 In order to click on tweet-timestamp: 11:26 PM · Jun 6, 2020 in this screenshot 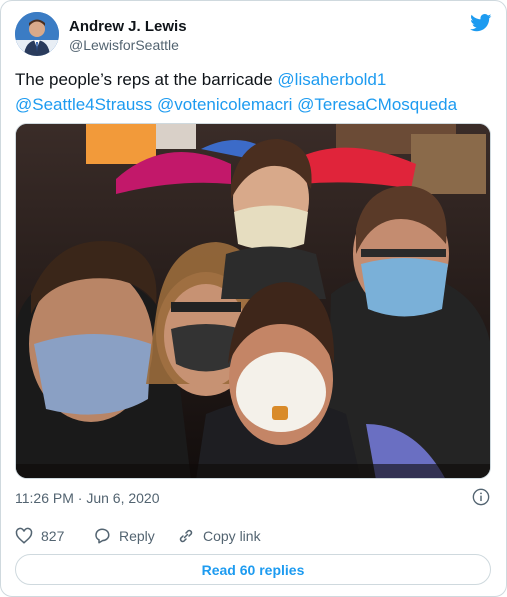, I will do `click(87, 498)`.